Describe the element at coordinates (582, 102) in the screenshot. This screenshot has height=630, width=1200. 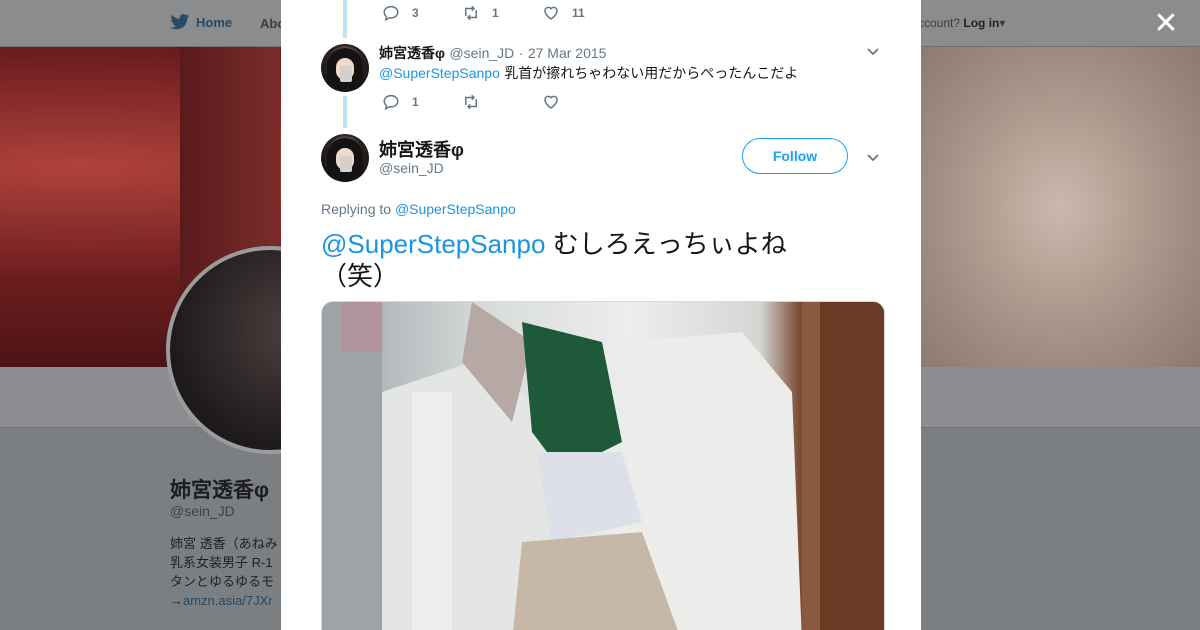
I see `like-action` at that location.